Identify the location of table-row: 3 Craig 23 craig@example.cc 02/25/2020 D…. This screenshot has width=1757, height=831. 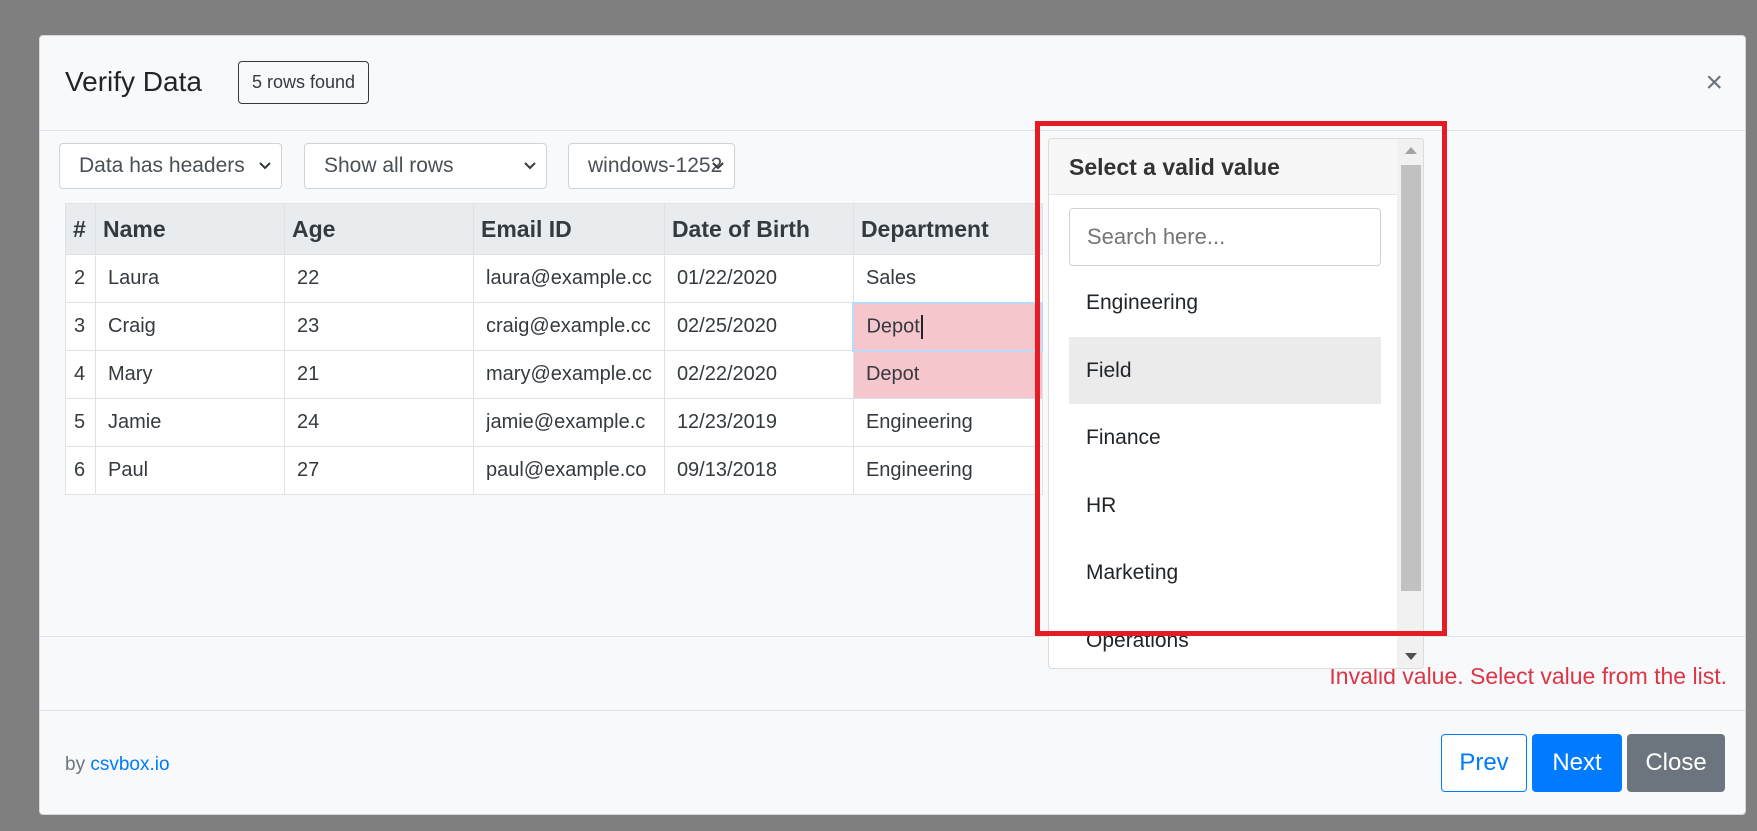
(554, 326).